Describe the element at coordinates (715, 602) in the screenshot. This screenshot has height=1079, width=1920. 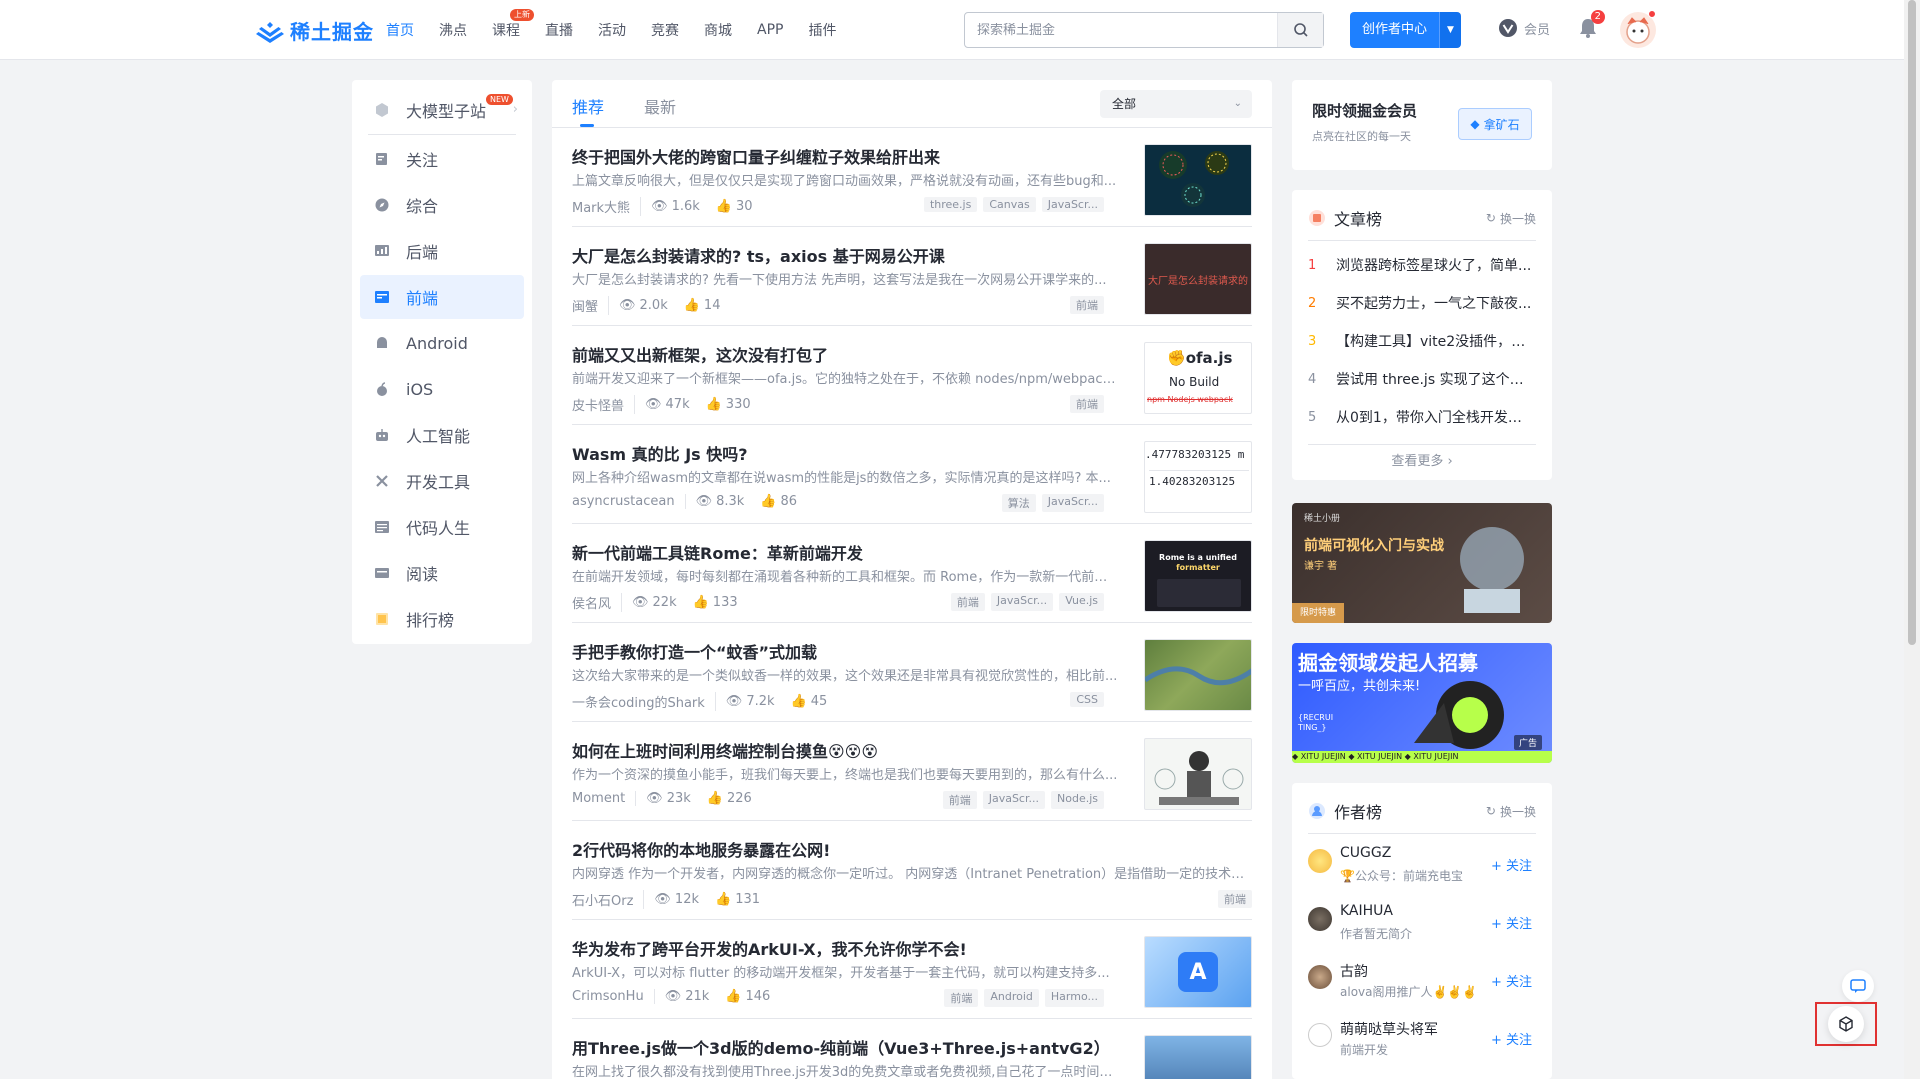
I see `likes-stat: 👍 133` at that location.